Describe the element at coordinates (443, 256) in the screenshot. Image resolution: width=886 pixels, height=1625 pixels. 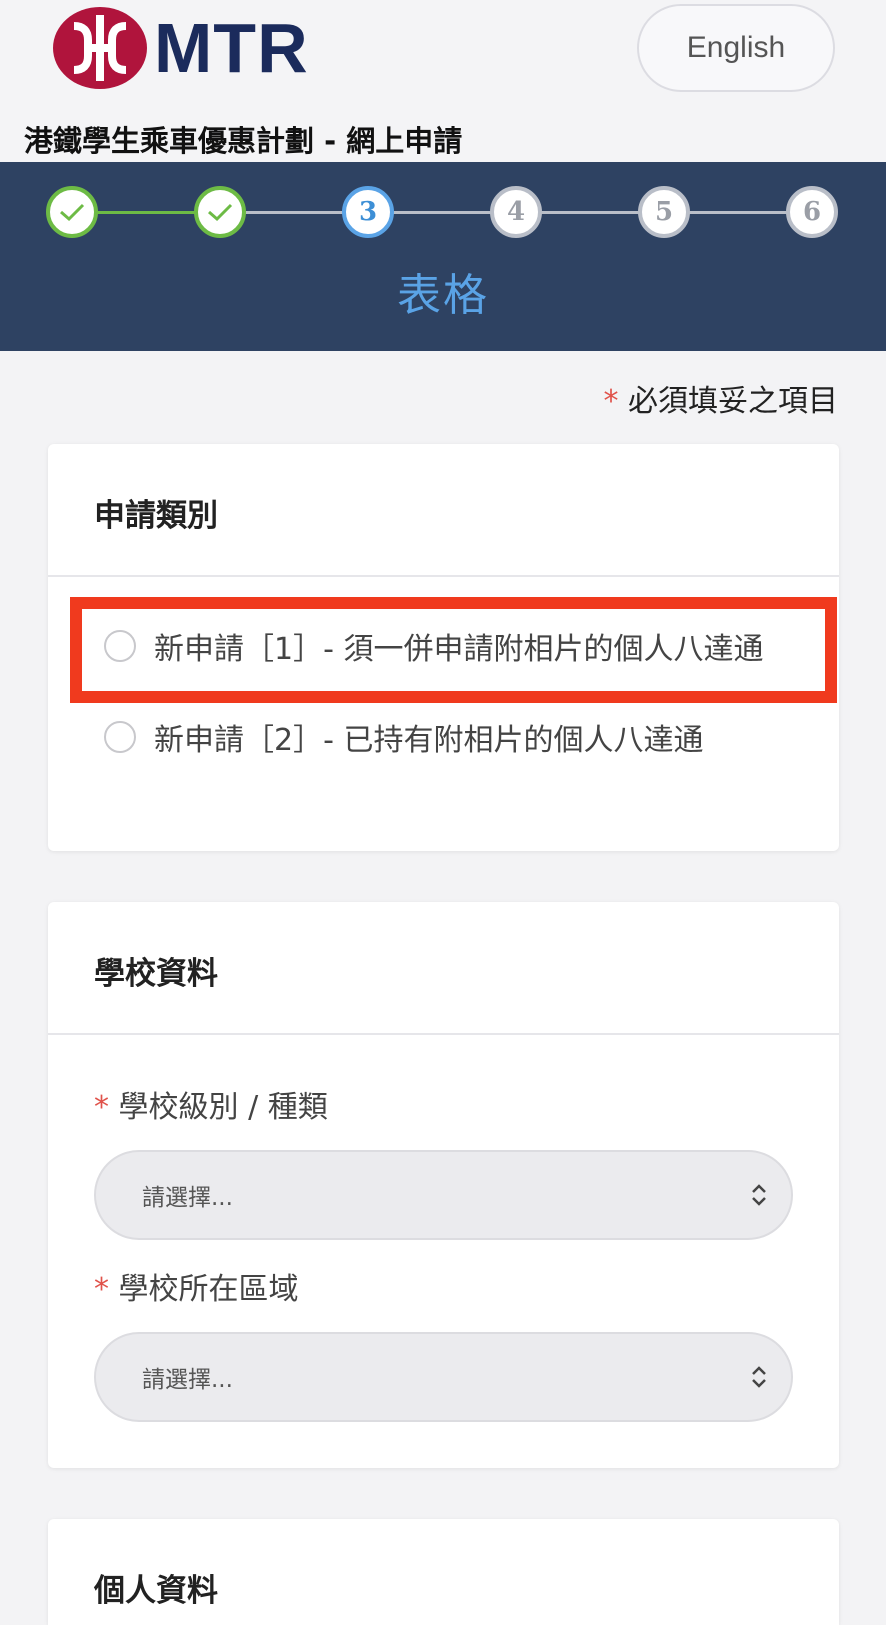
I see `progress-stepper: 3 4 5 6 表格` at that location.